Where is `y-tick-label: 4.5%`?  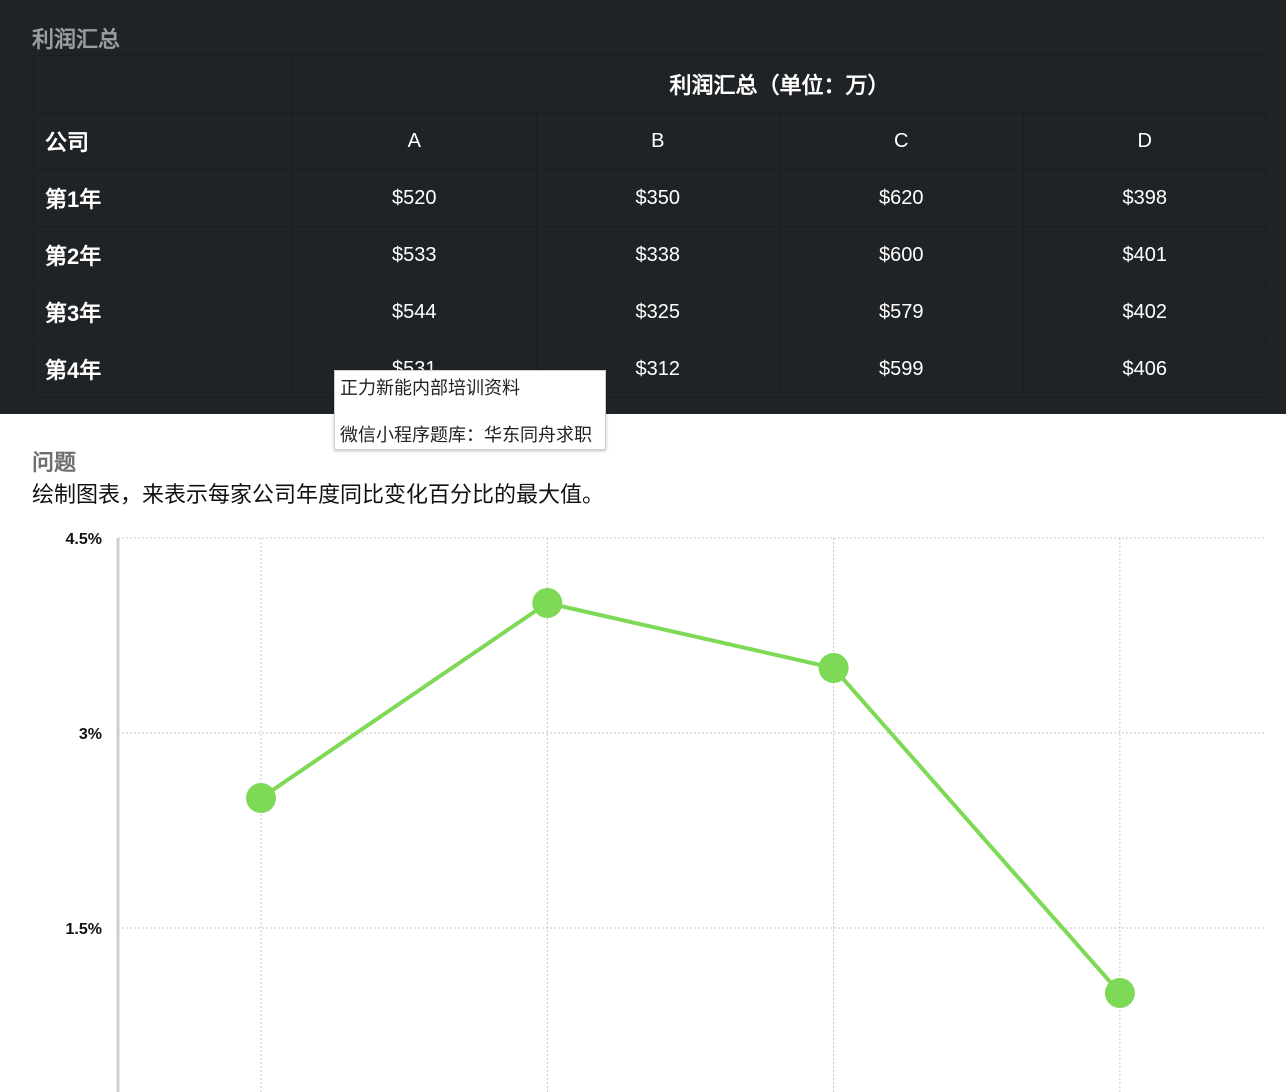
y-tick-label: 4.5% is located at coordinates (84, 539).